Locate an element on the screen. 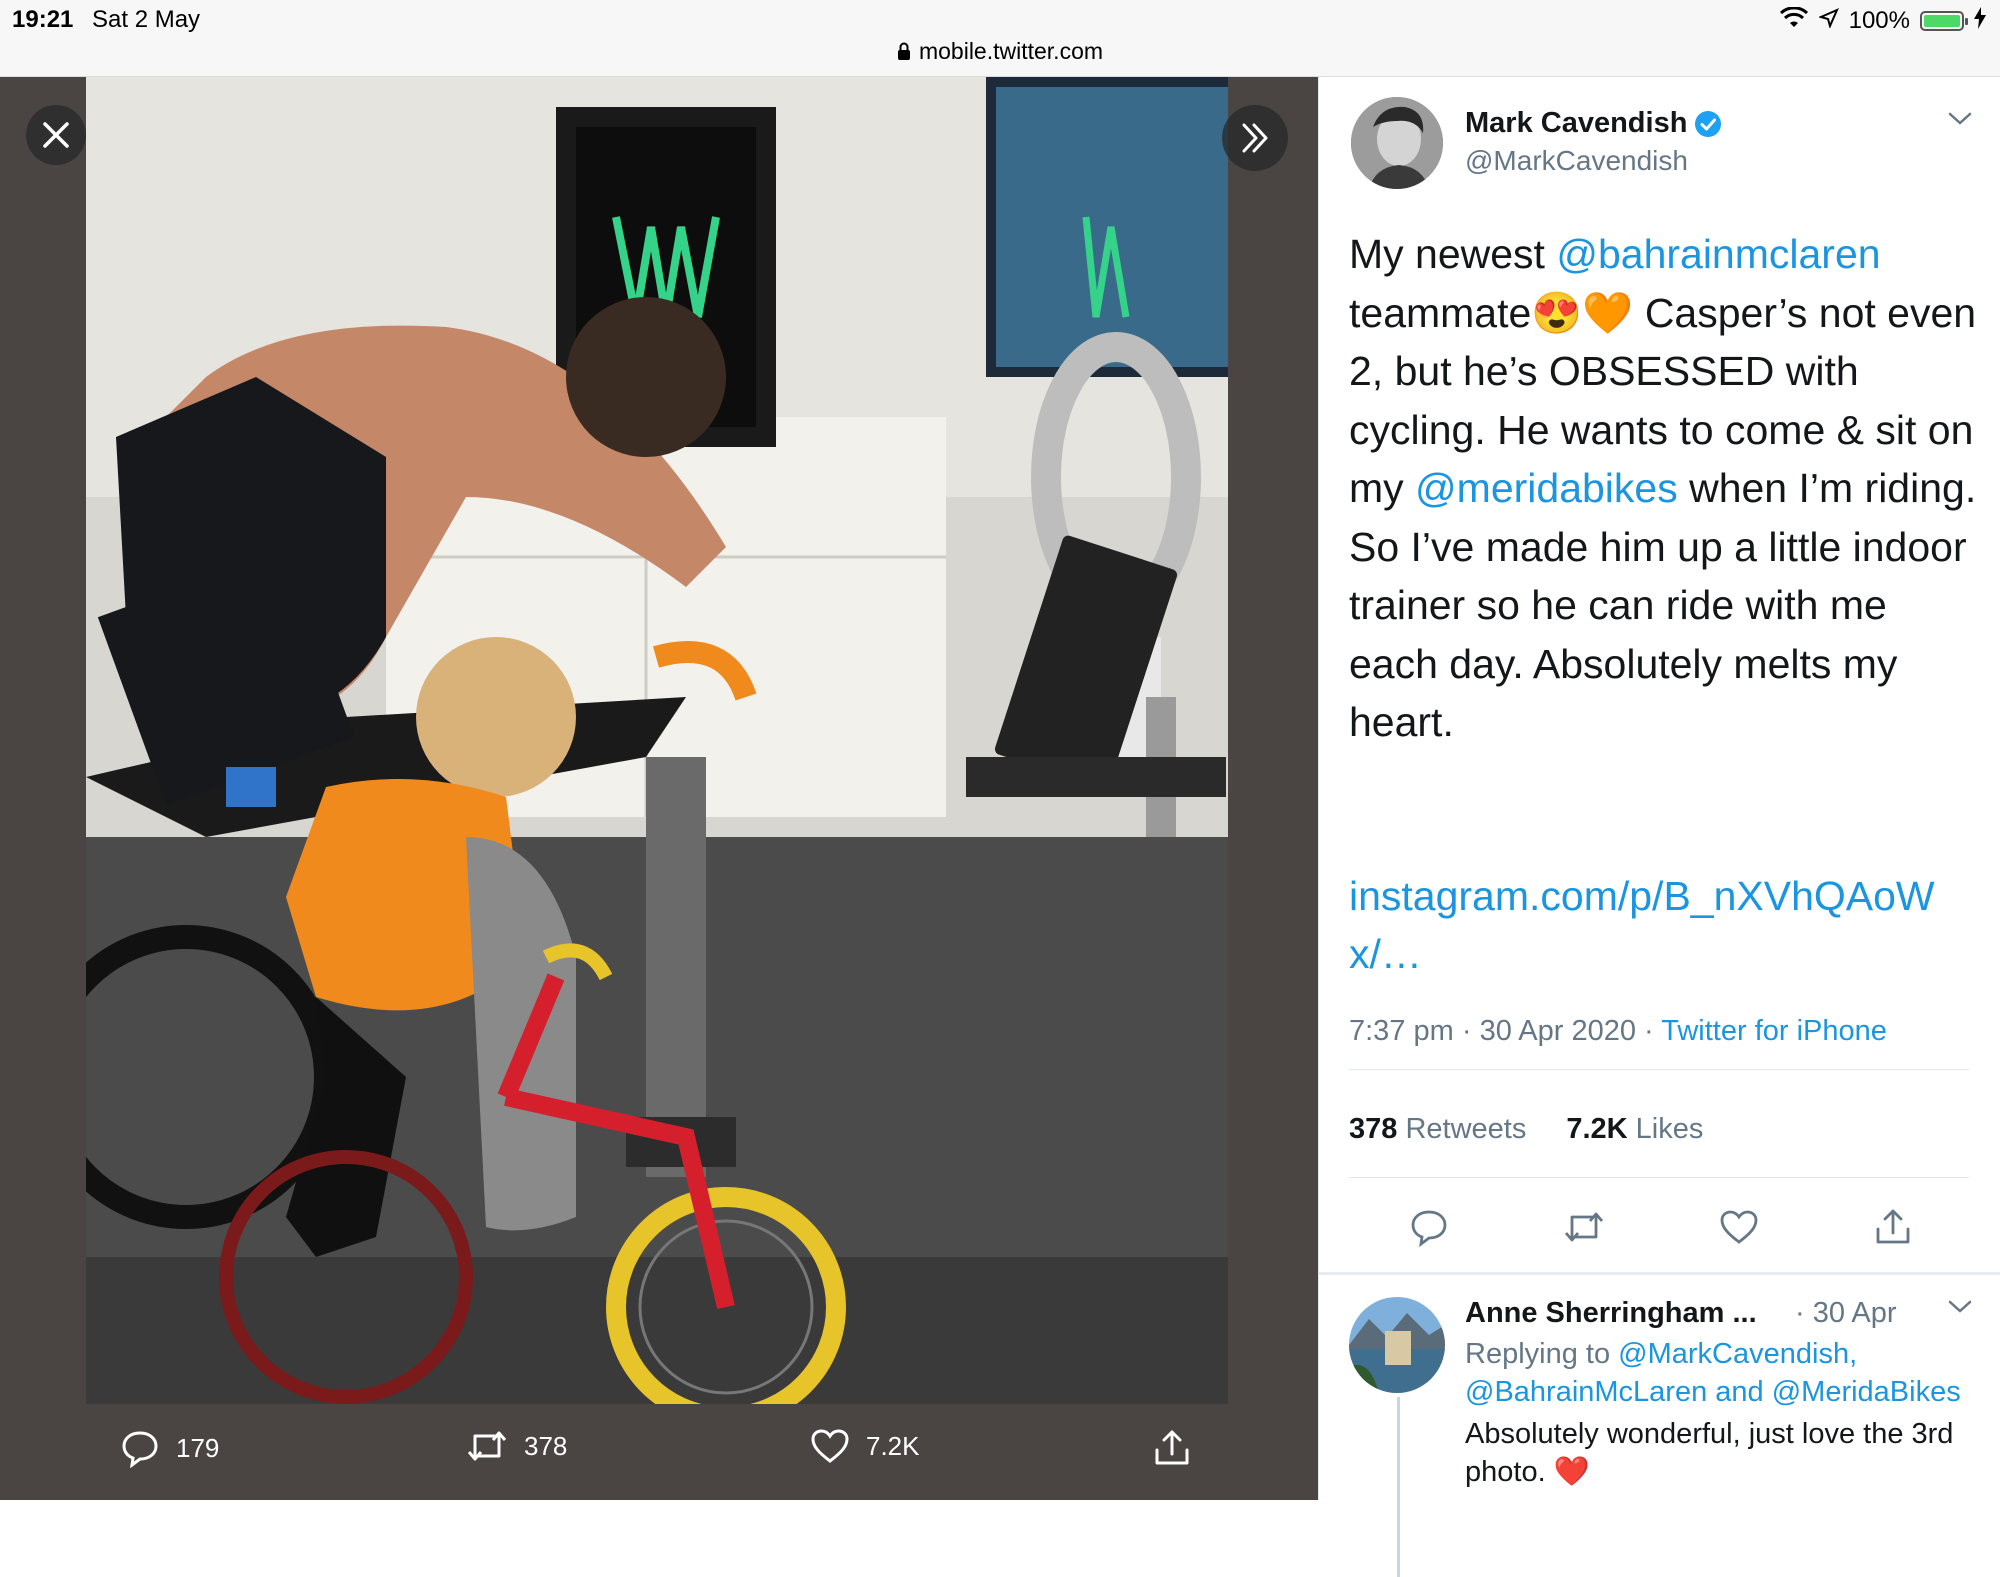  reply-avatar is located at coordinates (1397, 1345).